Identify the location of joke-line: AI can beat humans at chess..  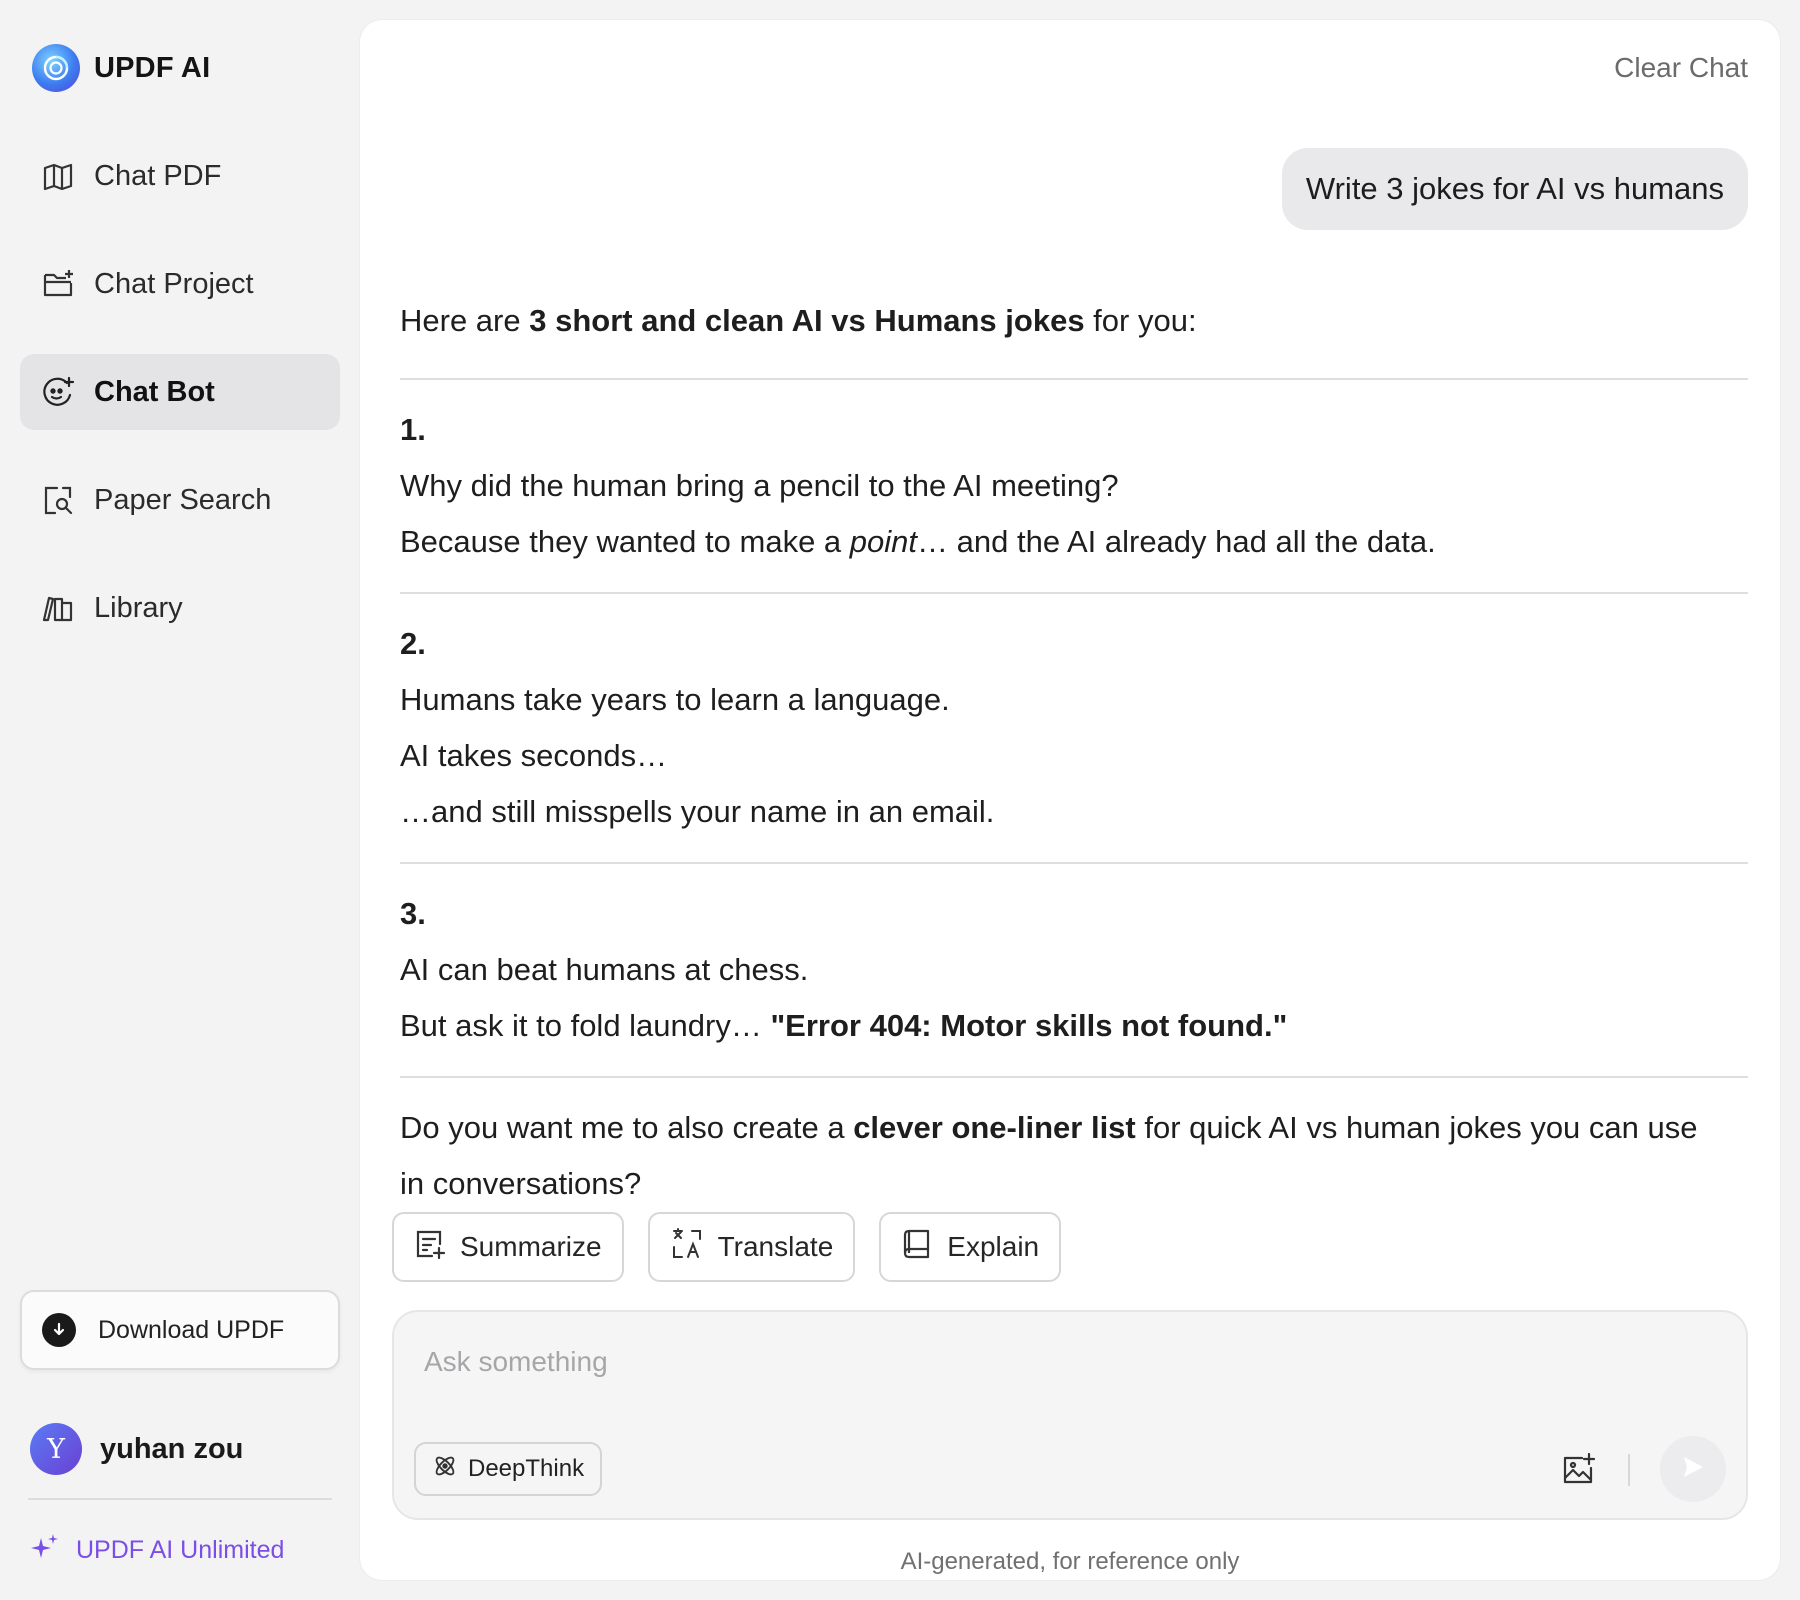
(604, 969).